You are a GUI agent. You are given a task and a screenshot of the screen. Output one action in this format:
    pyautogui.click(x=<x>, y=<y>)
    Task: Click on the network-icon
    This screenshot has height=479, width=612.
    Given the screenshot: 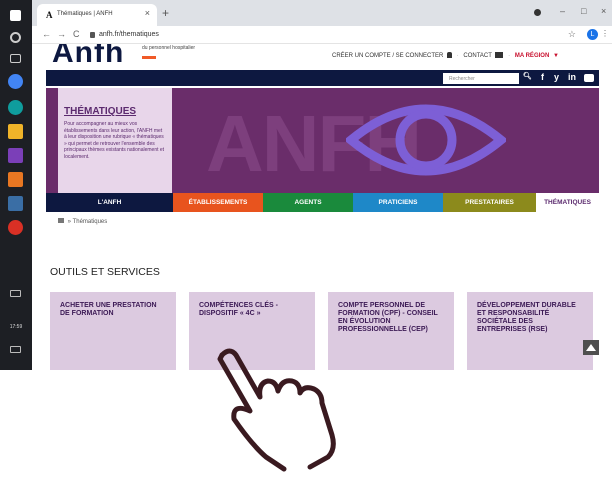 What is the action you would take?
    pyautogui.click(x=15, y=293)
    